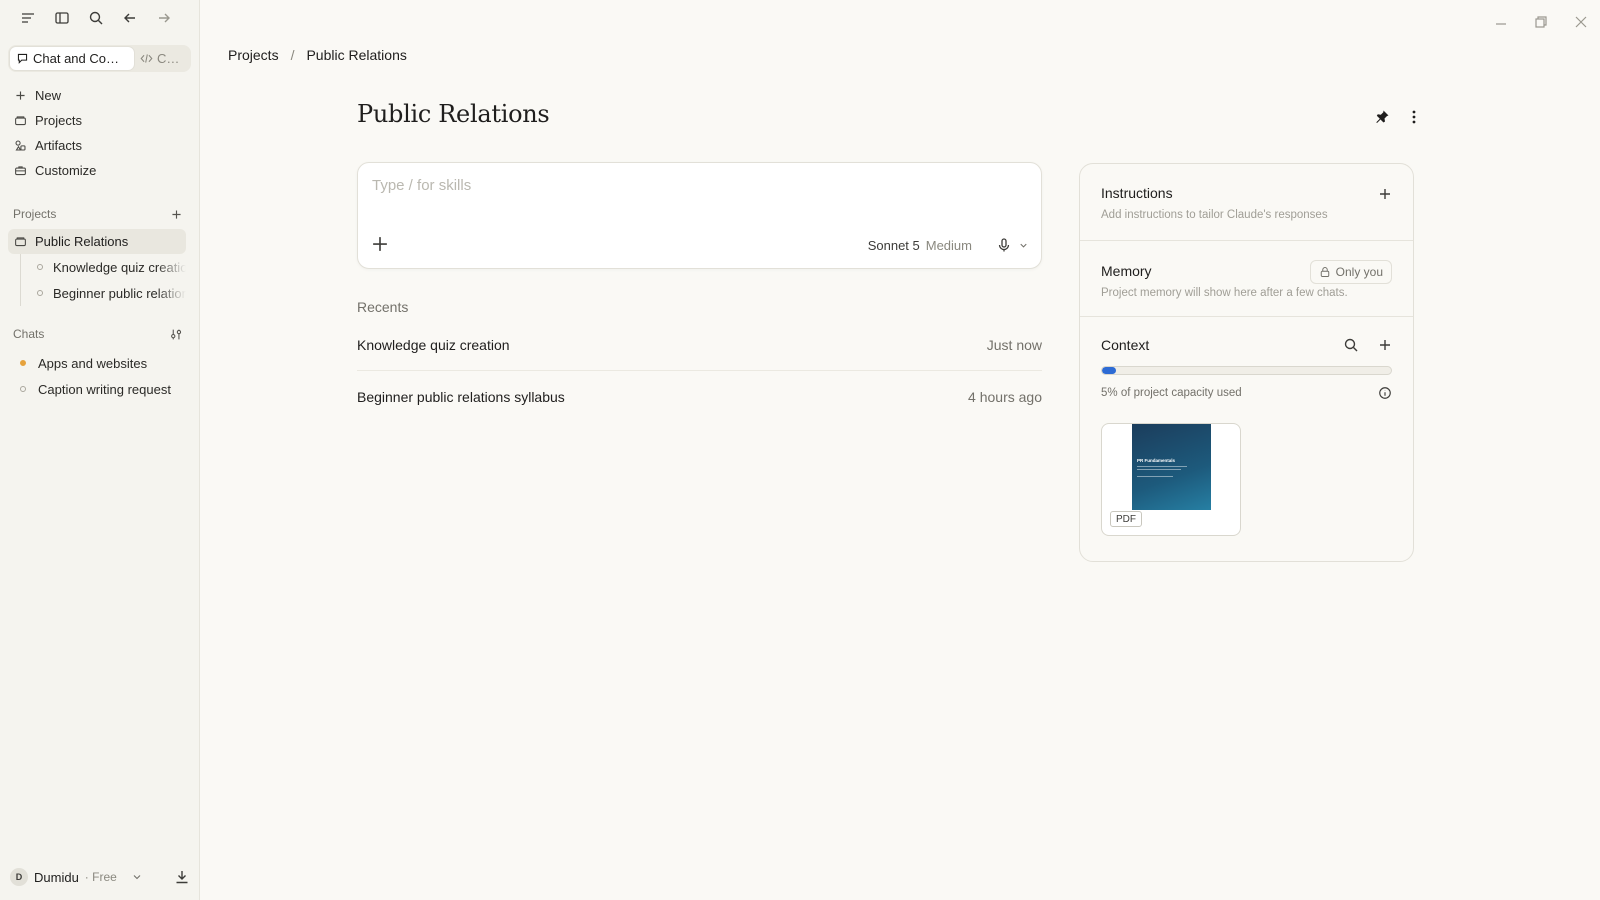 The image size is (1600, 900). I want to click on code-icon, so click(146, 58).